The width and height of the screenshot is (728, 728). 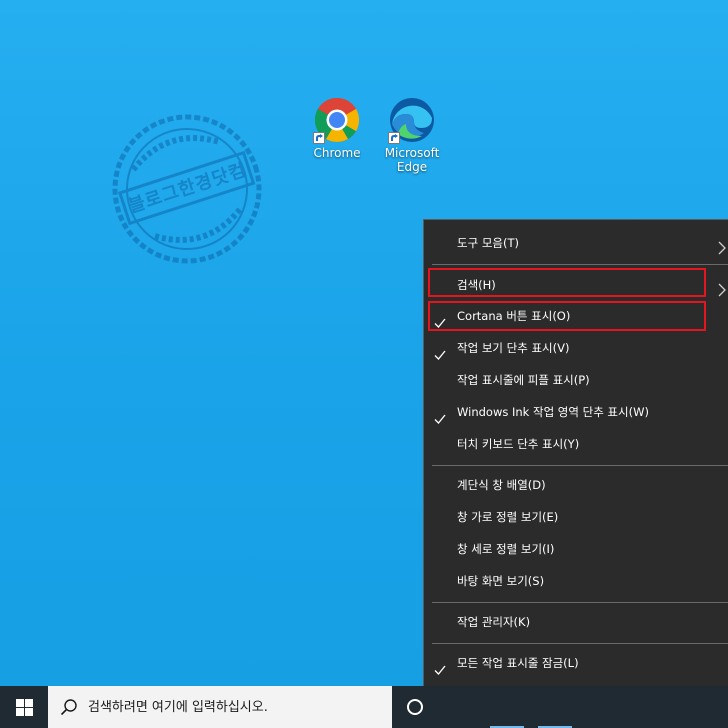 What do you see at coordinates (576, 316) in the screenshot?
I see `menu-item-show-cortana-button: Cortana 버튼 표시(O)` at bounding box center [576, 316].